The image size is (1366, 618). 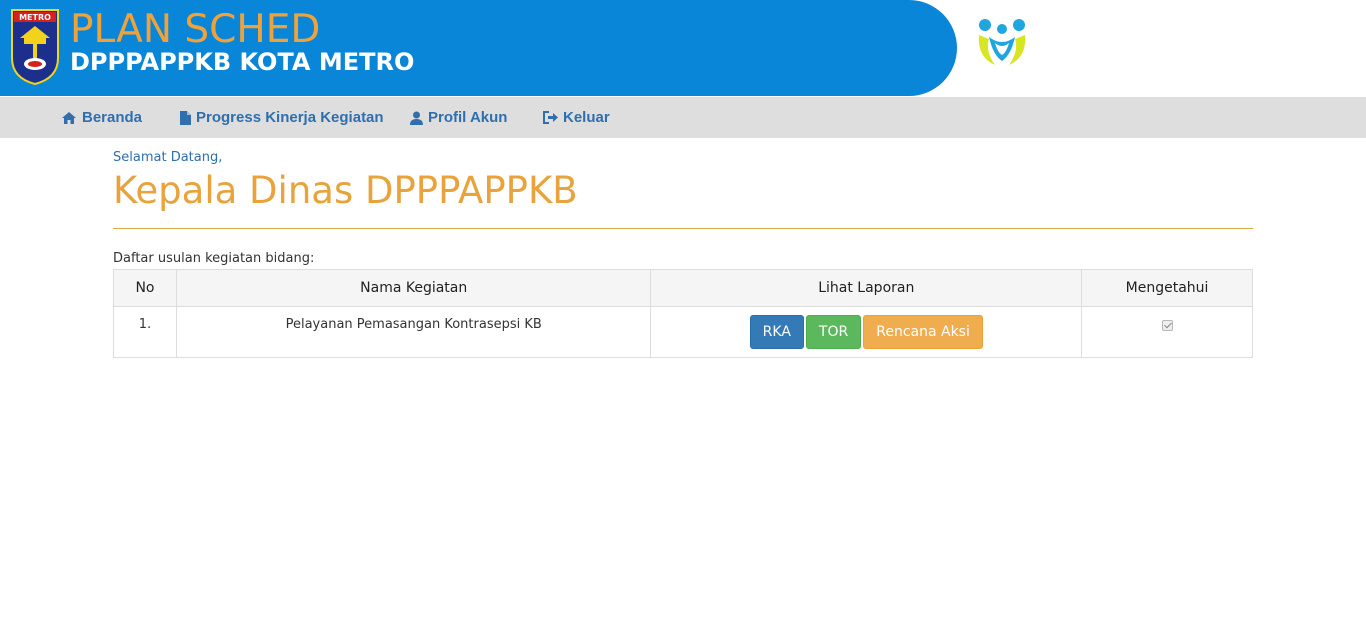 What do you see at coordinates (35, 47) in the screenshot?
I see `metro-emblem-logo: METRO` at bounding box center [35, 47].